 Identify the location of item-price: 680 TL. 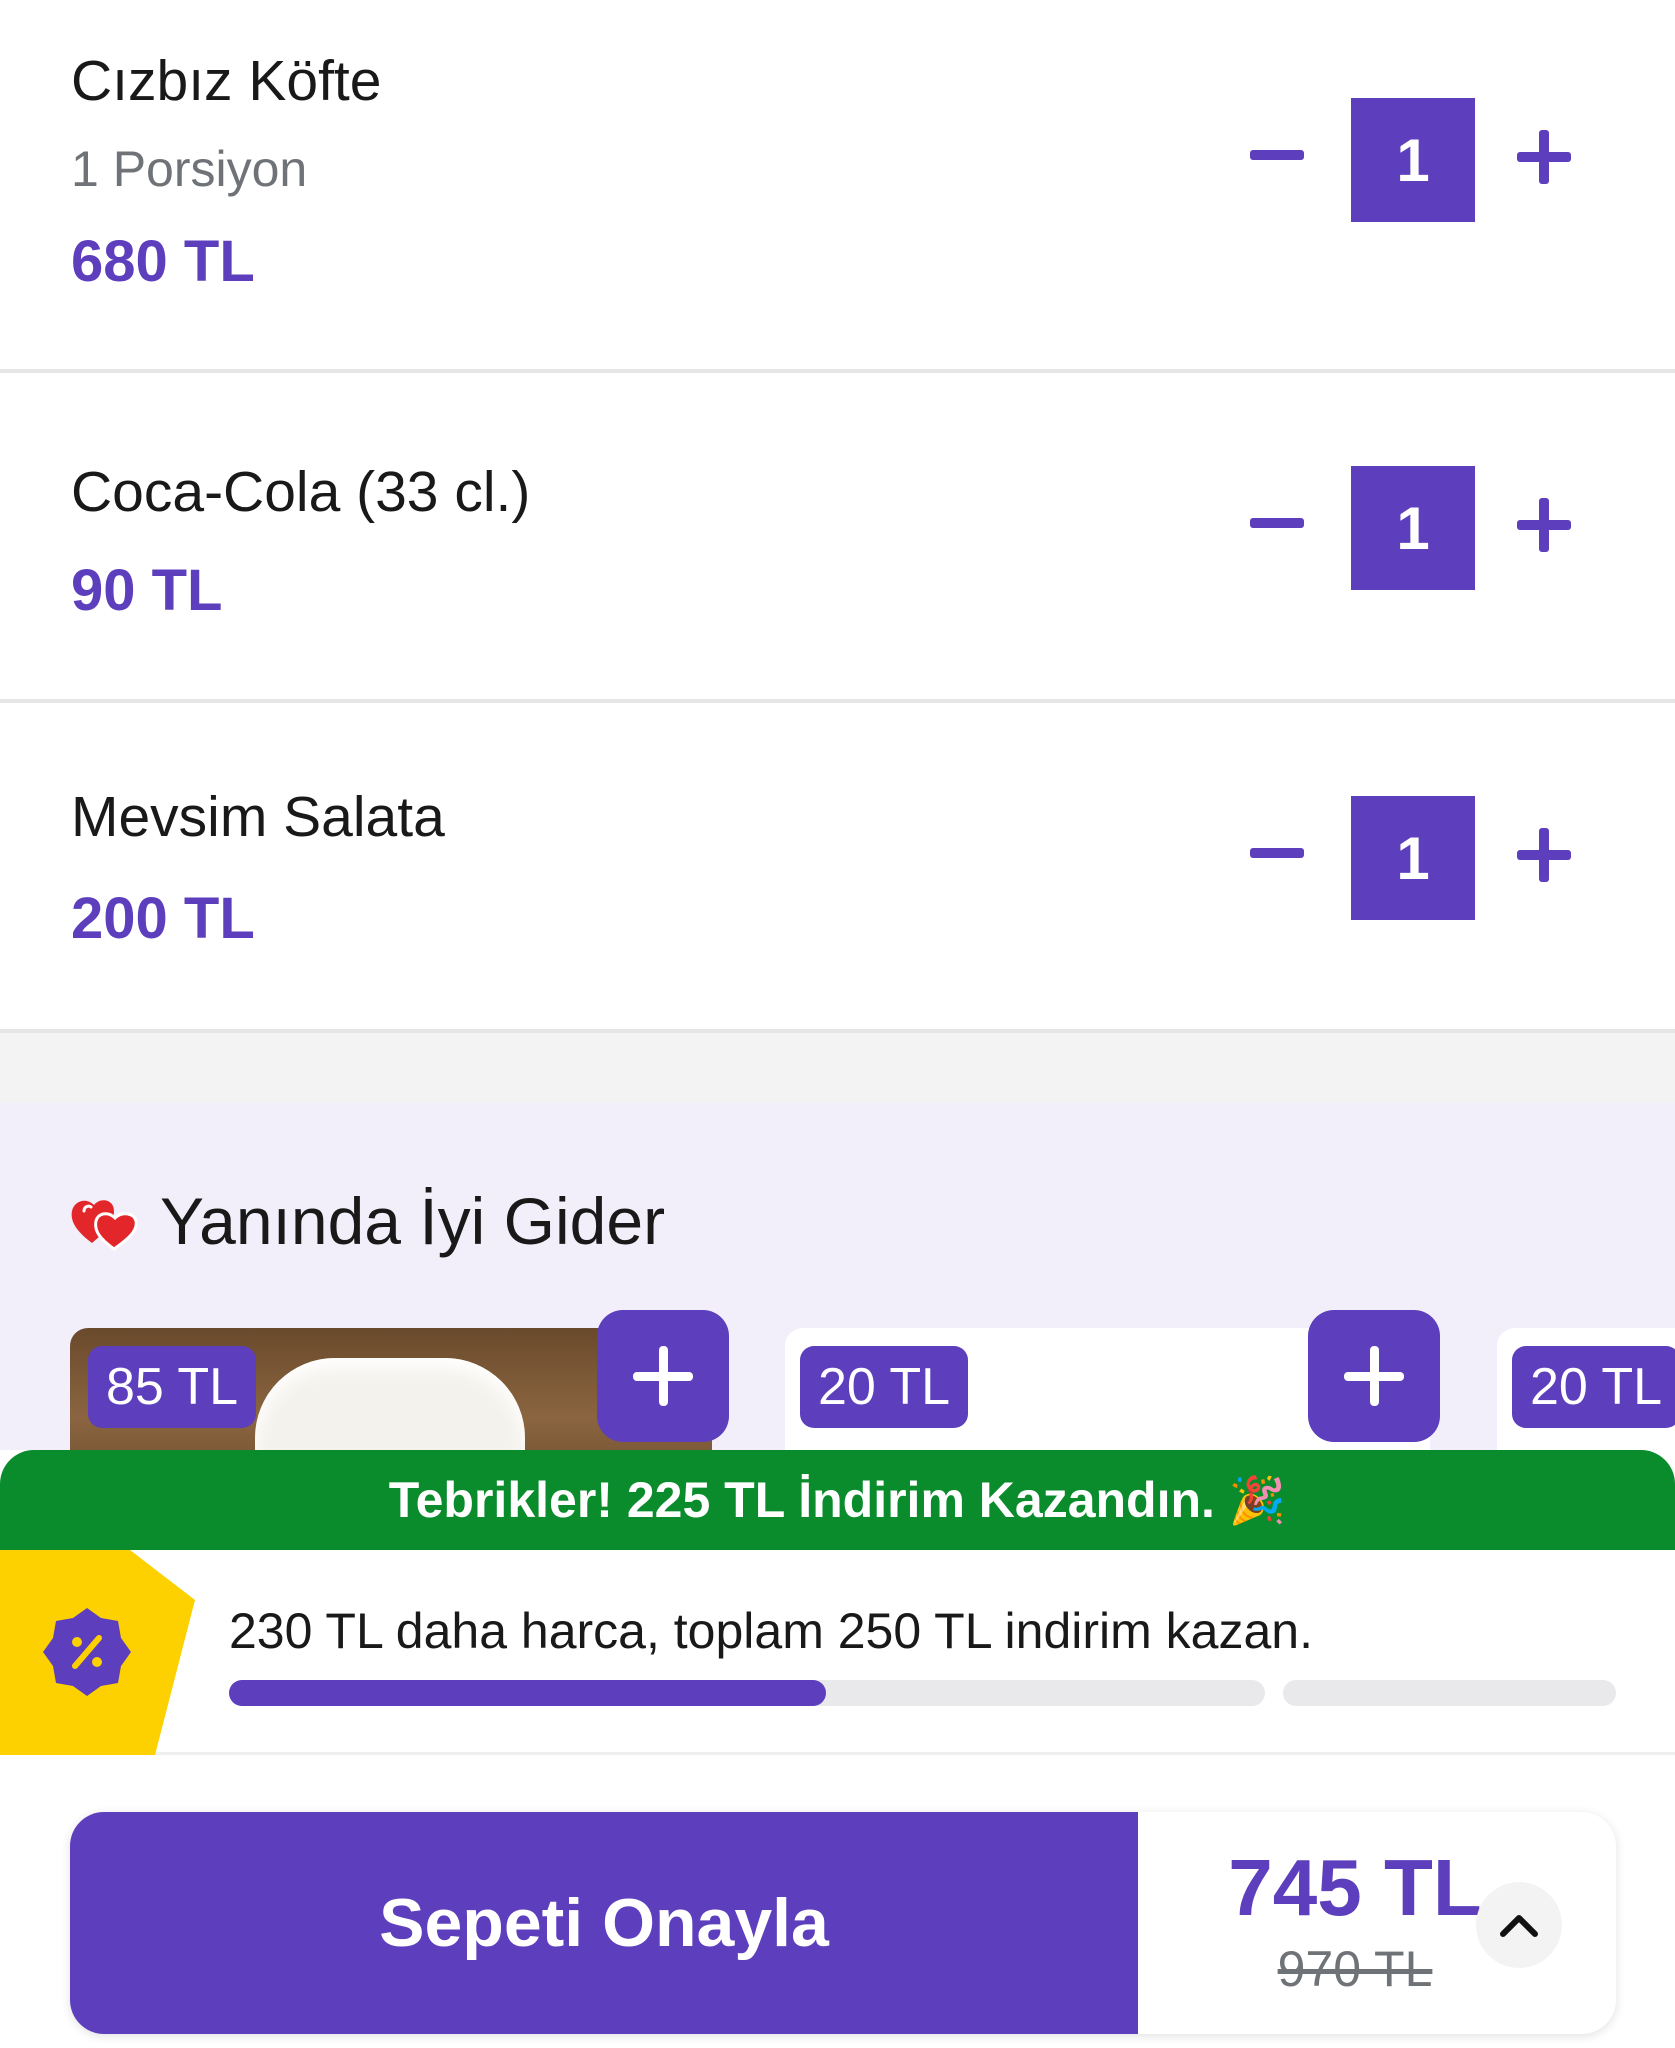
(163, 261).